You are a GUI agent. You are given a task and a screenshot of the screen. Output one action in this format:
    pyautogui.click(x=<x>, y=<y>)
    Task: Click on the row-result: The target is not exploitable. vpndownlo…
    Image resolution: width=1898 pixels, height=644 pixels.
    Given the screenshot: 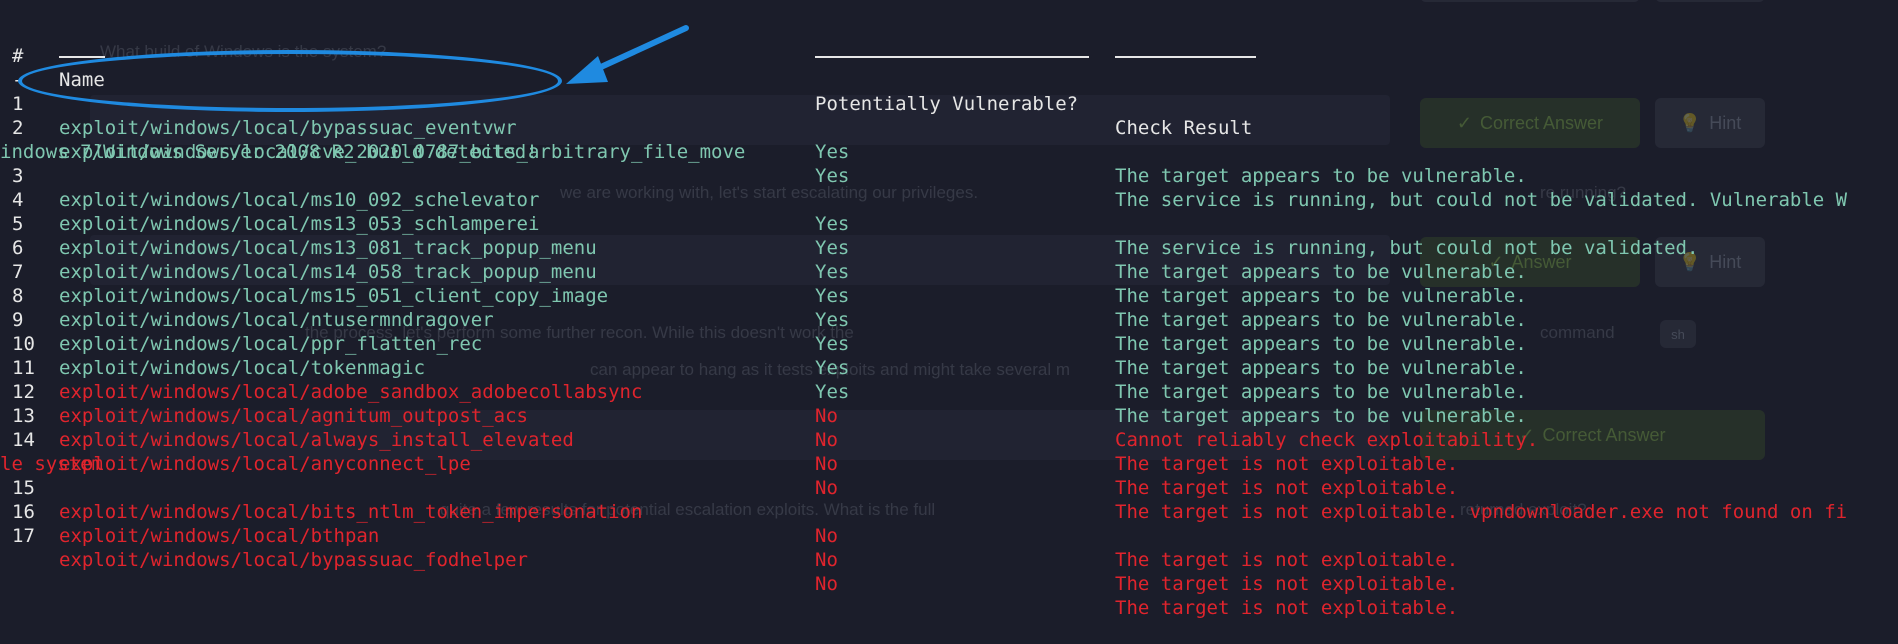 What is the action you would take?
    pyautogui.click(x=1481, y=512)
    